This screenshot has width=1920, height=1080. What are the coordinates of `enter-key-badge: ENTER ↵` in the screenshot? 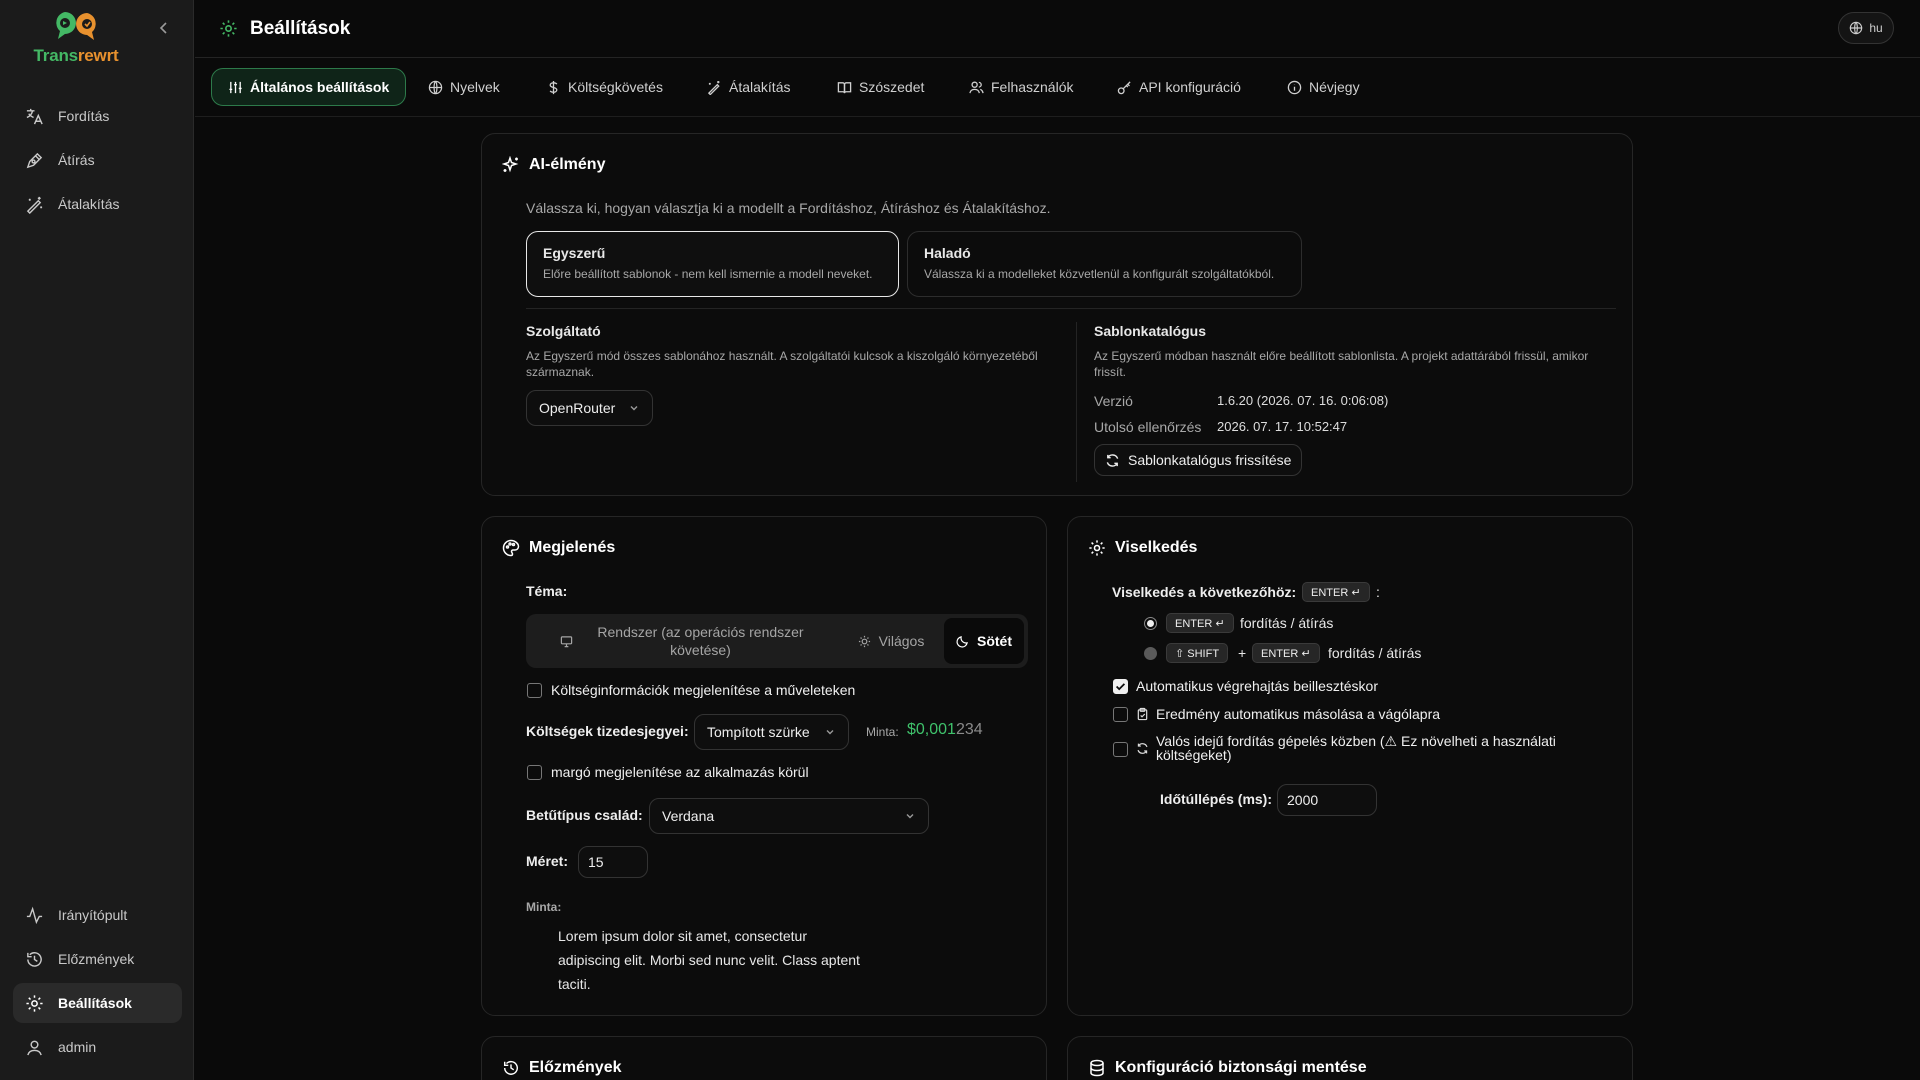 It's located at (1286, 653).